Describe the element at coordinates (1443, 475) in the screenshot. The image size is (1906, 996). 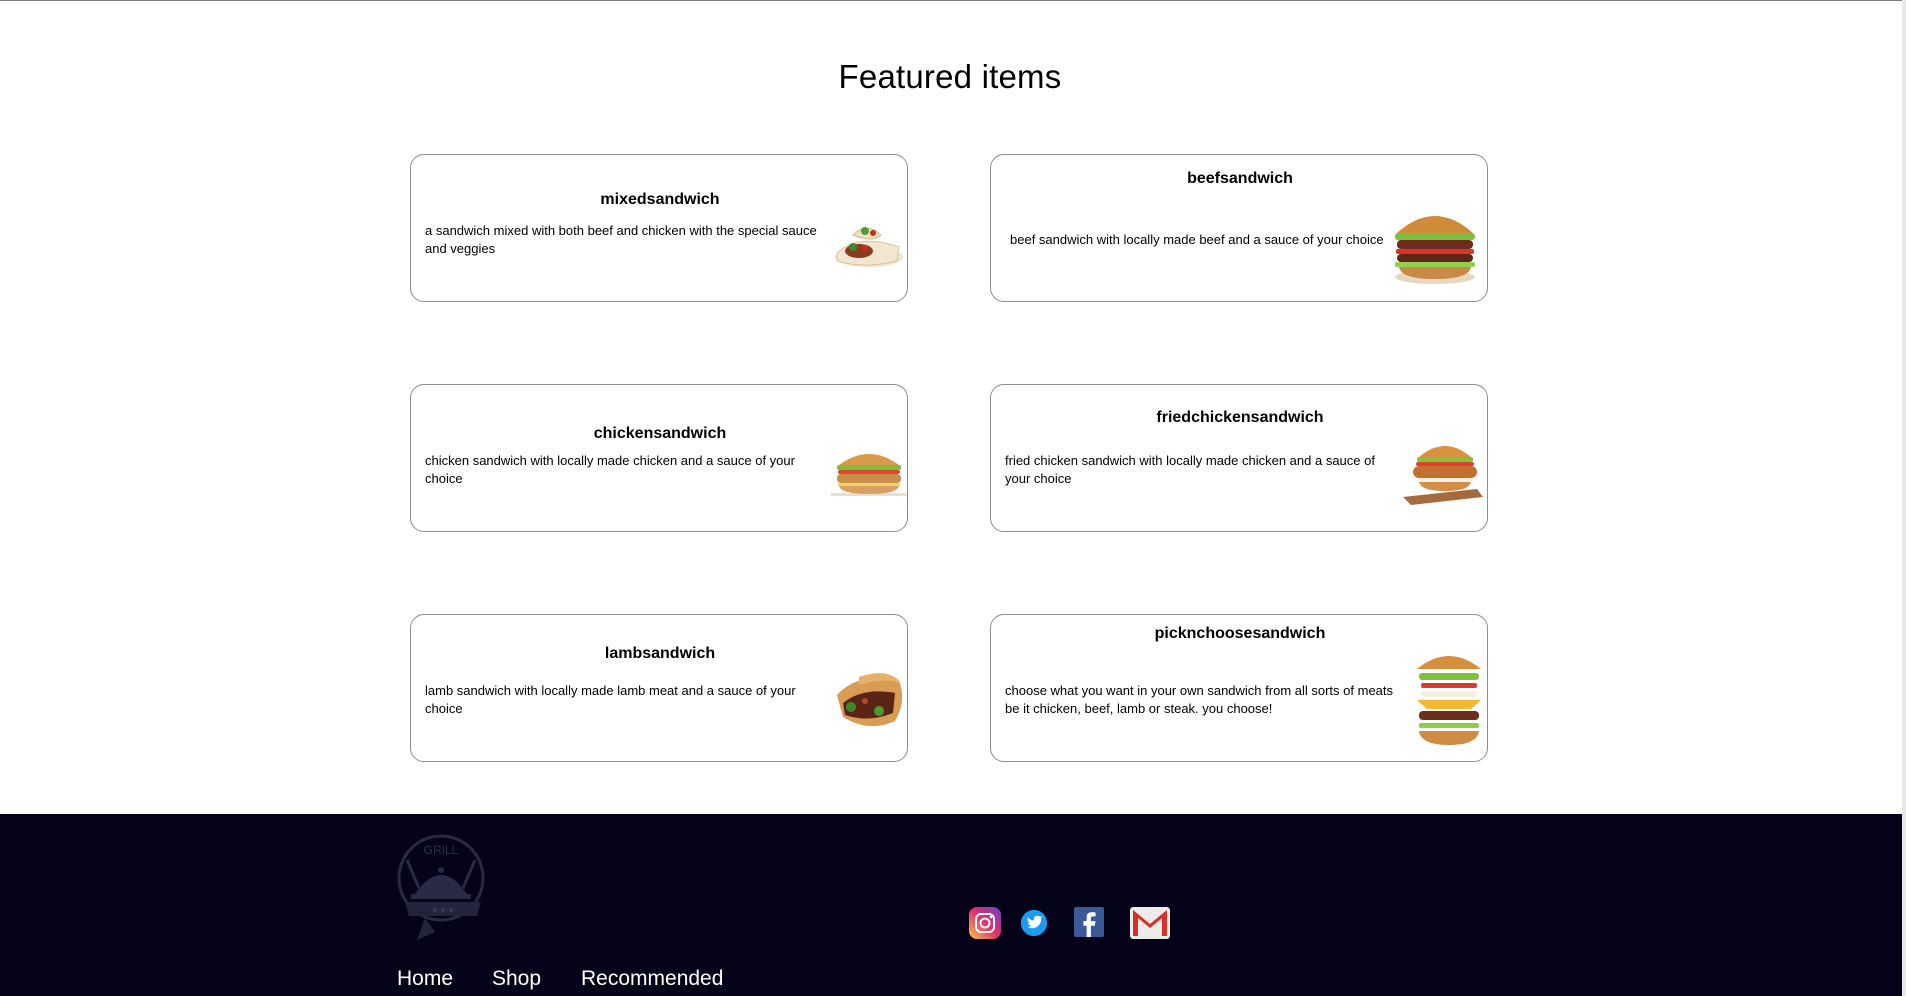
I see `fried-chicken-burger-image` at that location.